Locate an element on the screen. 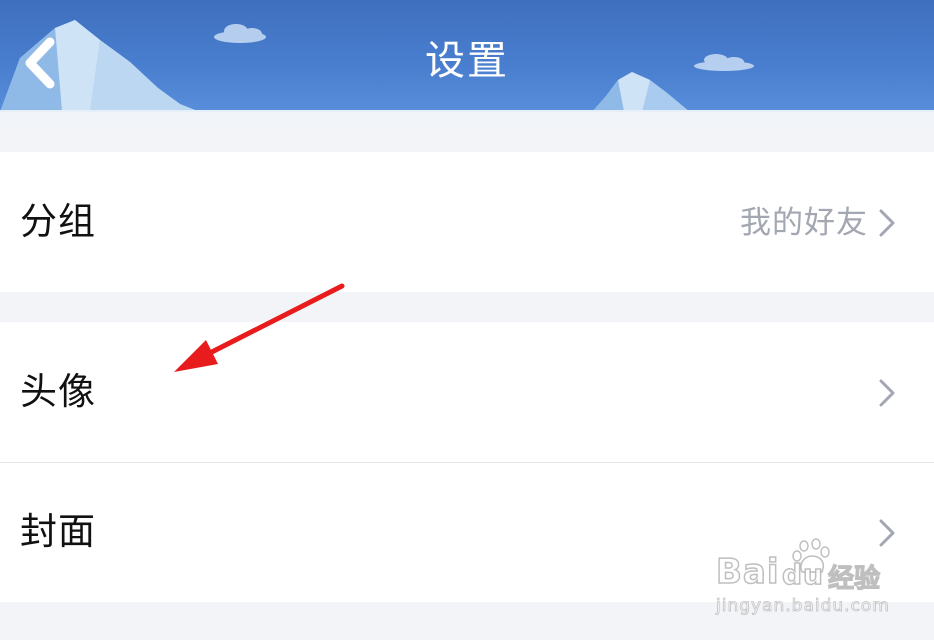  row-label-cover: 封面 is located at coordinates (58, 531).